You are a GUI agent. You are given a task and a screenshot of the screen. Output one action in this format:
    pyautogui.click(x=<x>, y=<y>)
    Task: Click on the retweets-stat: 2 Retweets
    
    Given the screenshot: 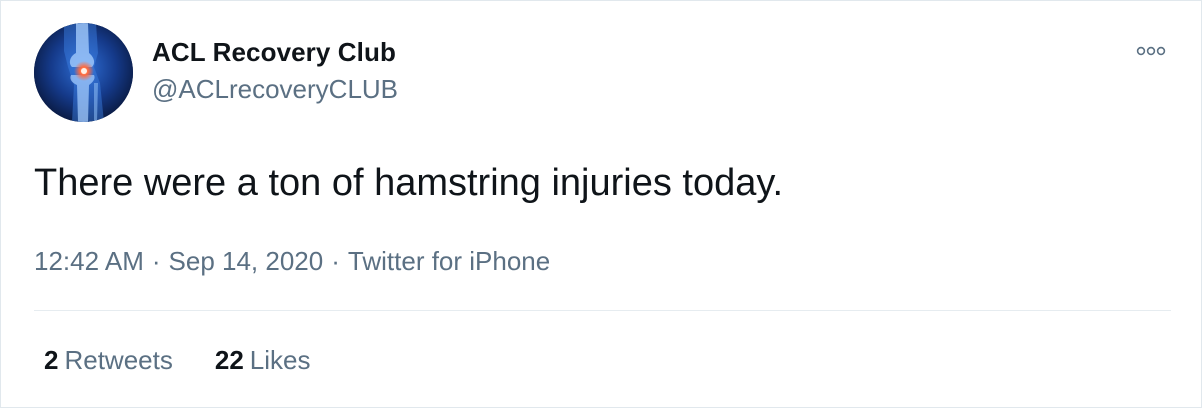 What is the action you would take?
    pyautogui.click(x=108, y=360)
    